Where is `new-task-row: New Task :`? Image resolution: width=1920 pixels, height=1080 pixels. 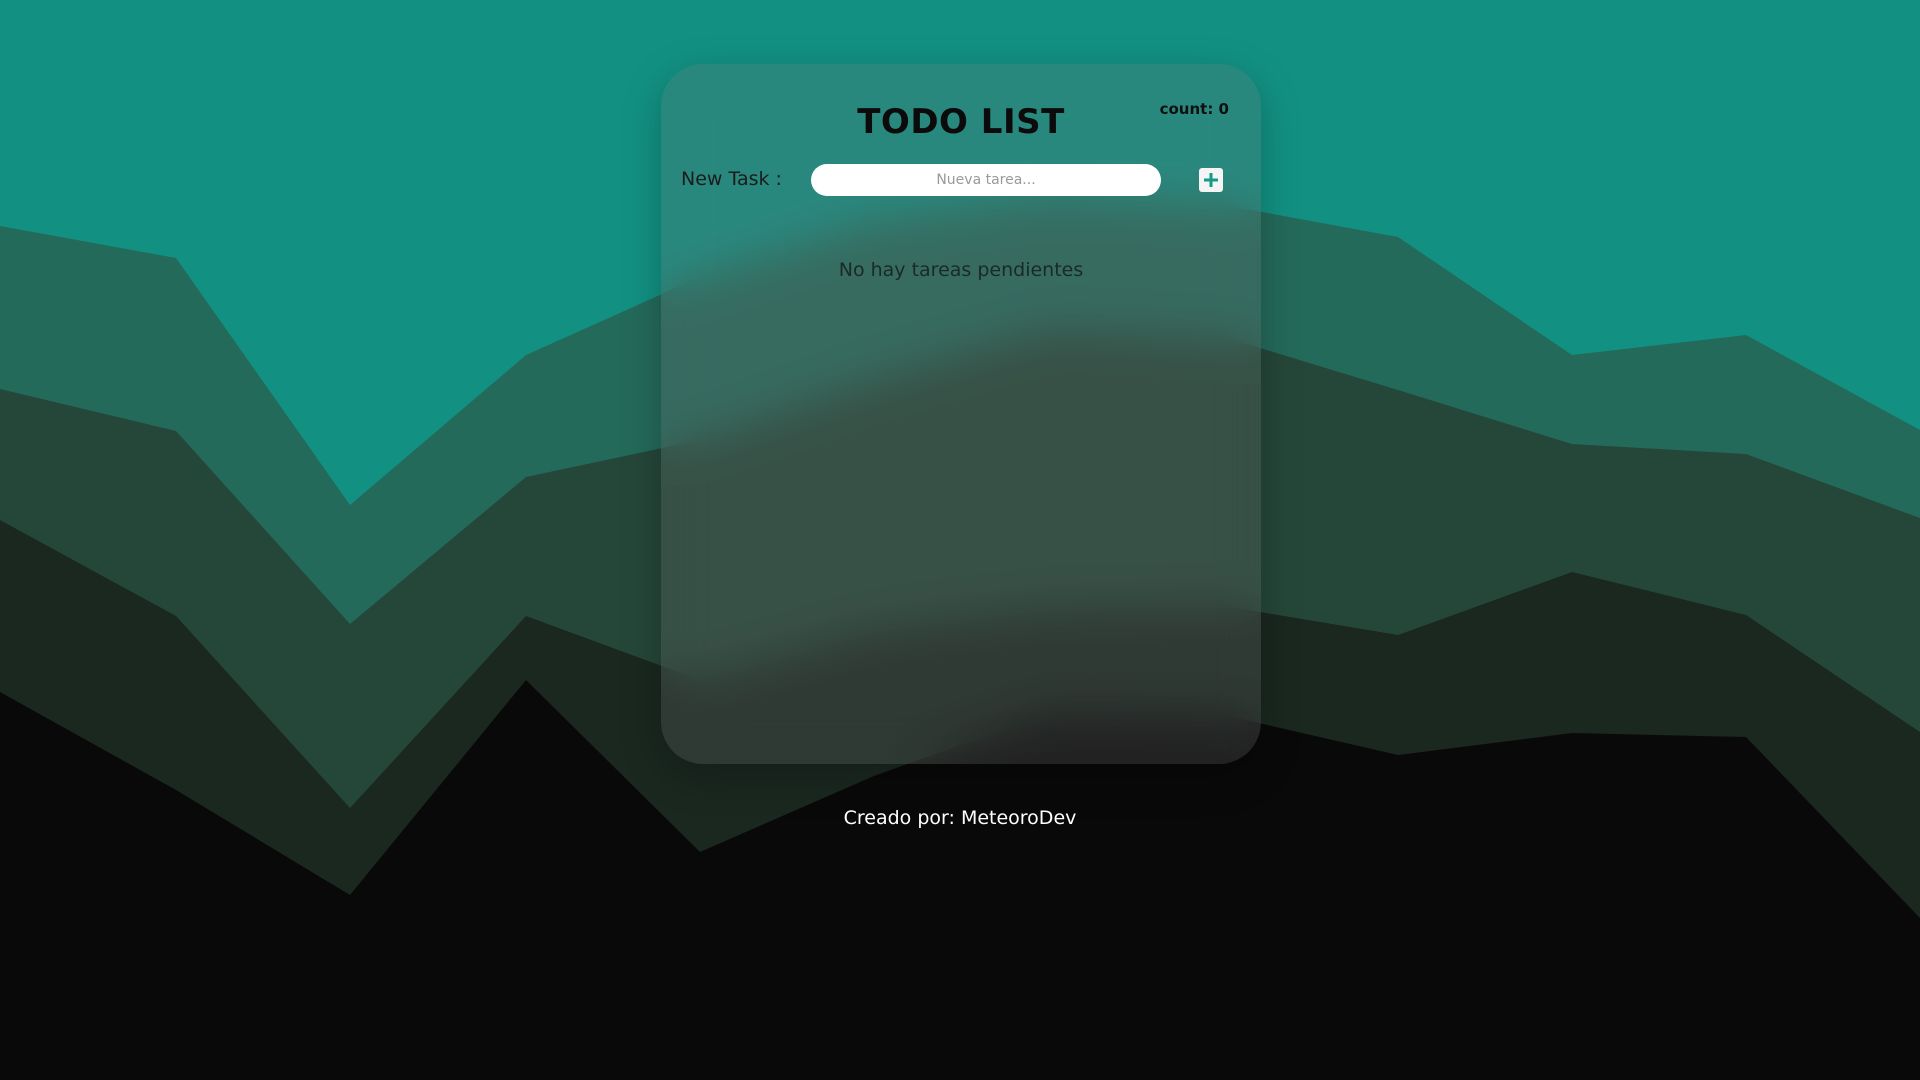
new-task-row: New Task : is located at coordinates (961, 181).